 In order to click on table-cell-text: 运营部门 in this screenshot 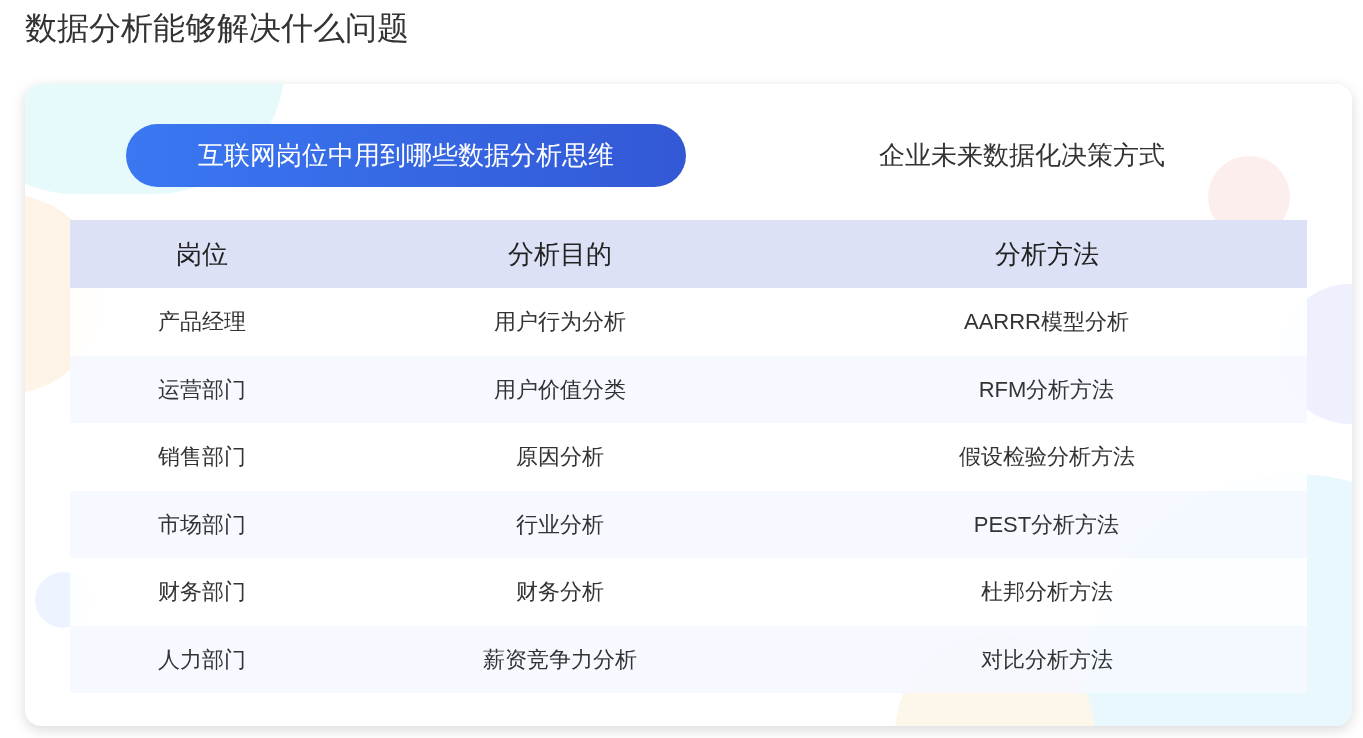, I will do `click(202, 389)`.